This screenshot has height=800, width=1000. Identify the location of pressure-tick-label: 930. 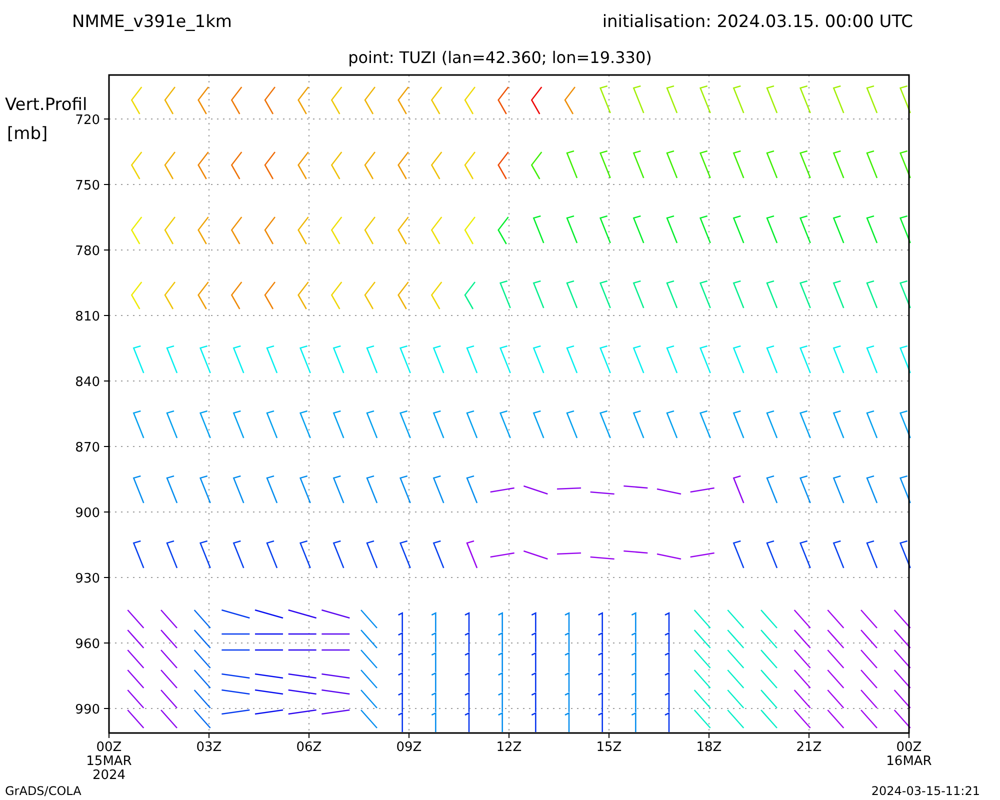
(87, 579).